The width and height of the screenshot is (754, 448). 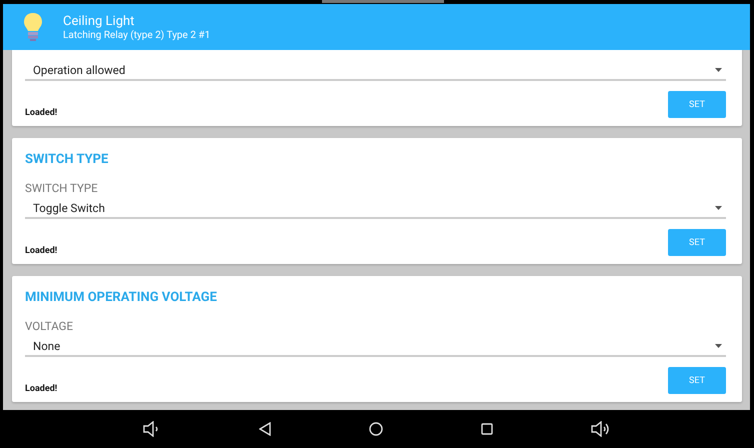 I want to click on dropdown-field: Operation allowed, so click(x=375, y=72).